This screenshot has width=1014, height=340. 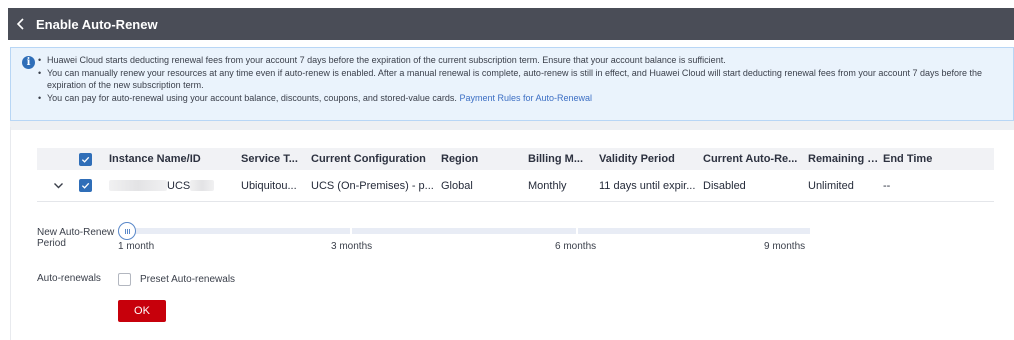 I want to click on preset-auto-renewals-label: Preset Auto-renewals, so click(x=187, y=279).